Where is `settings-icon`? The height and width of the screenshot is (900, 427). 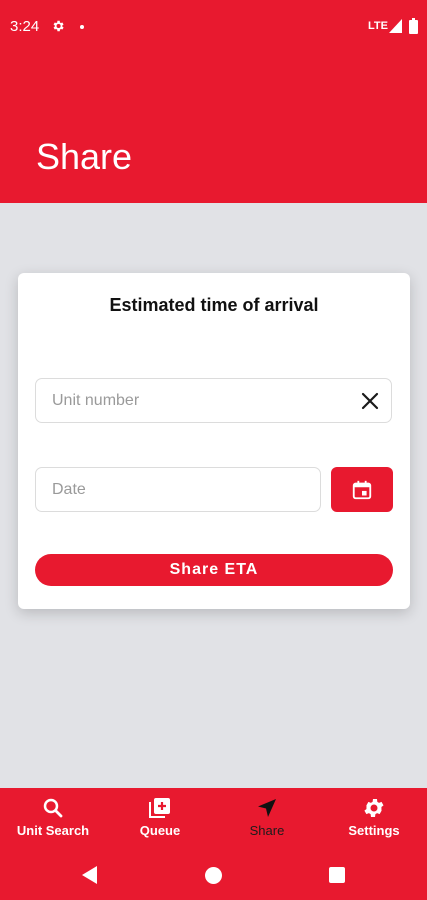
settings-icon is located at coordinates (58, 26).